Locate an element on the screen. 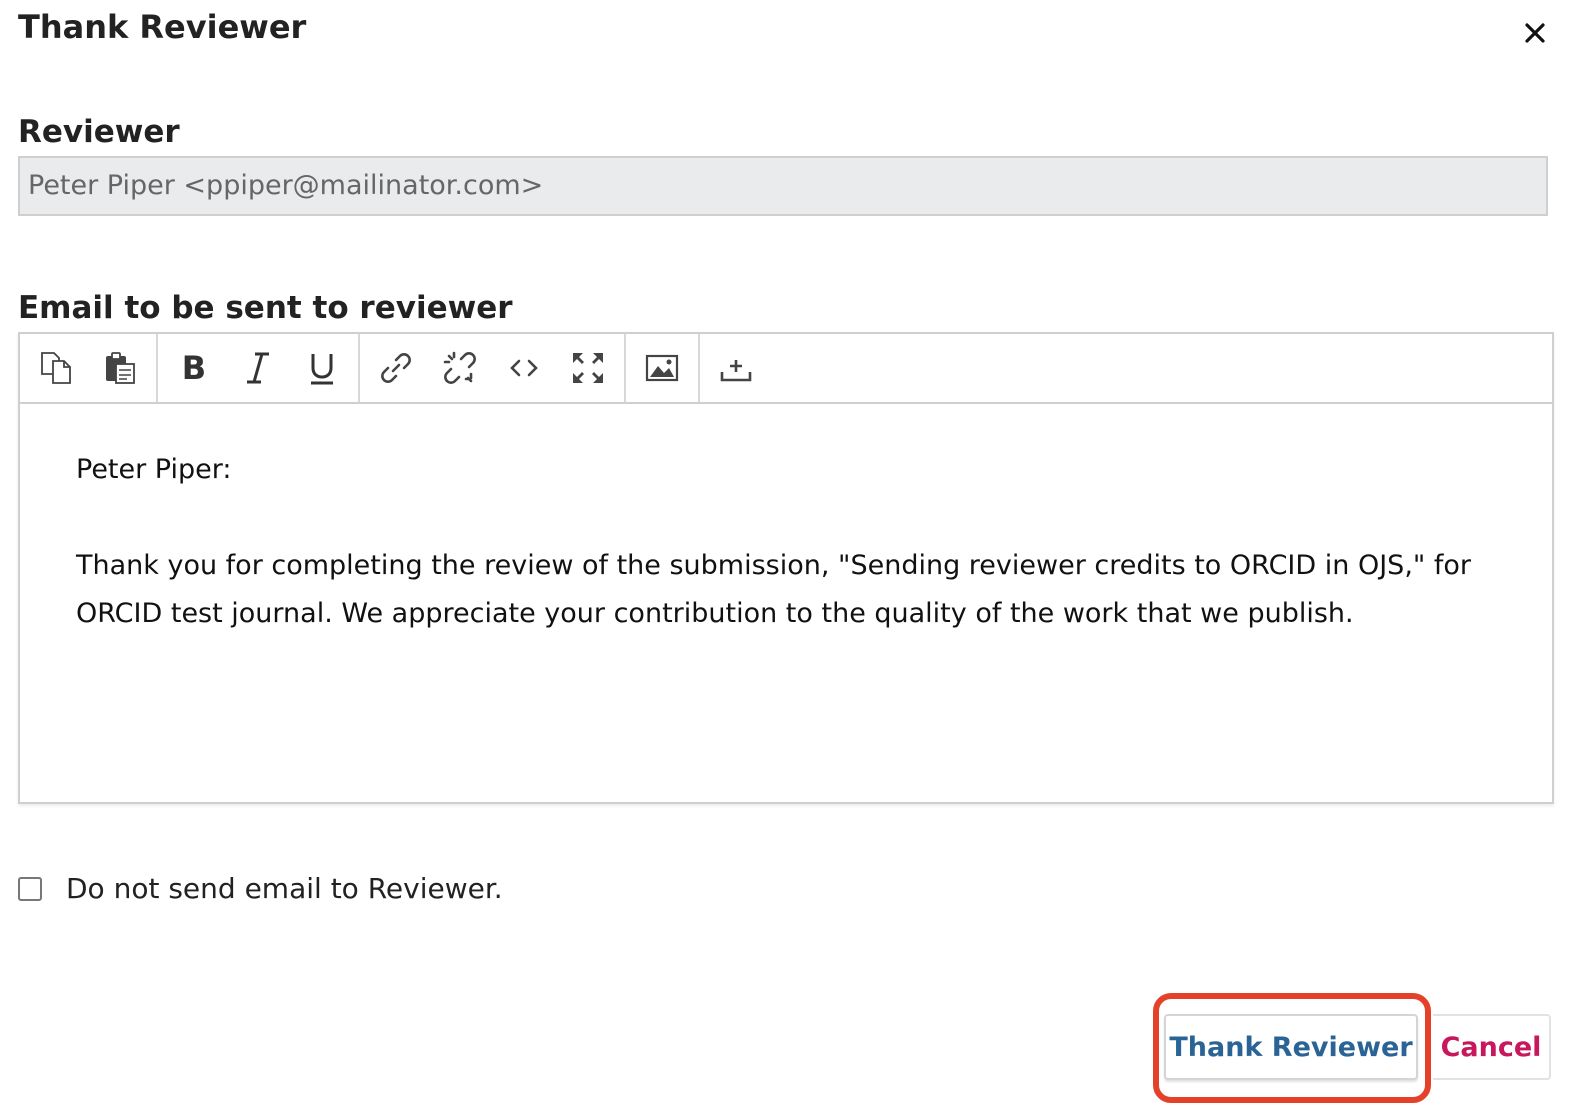 This screenshot has width=1570, height=1108. underline-button is located at coordinates (322, 368).